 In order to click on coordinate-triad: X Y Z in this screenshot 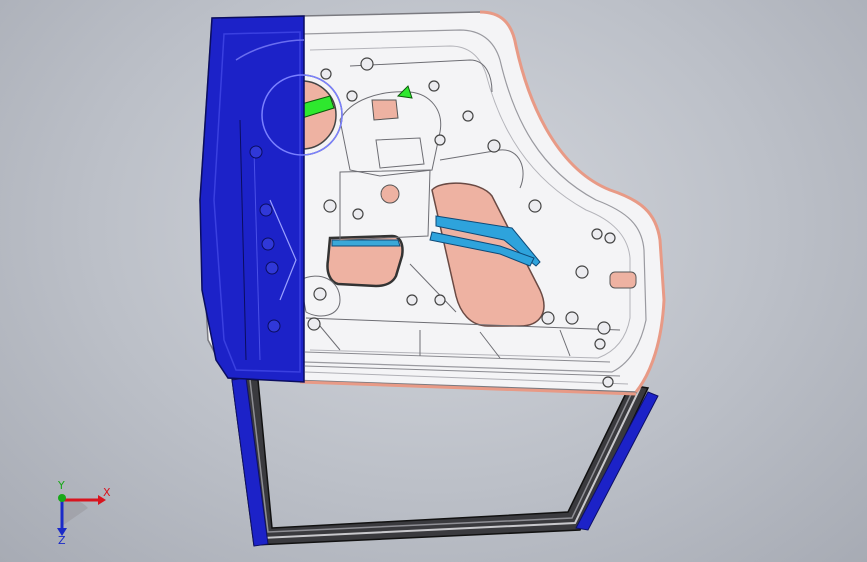, I will do `click(80, 513)`.